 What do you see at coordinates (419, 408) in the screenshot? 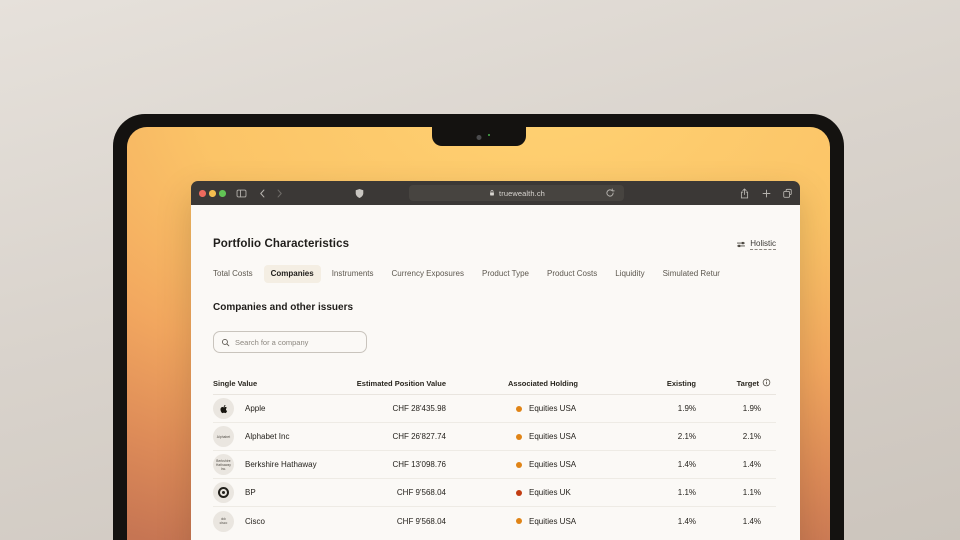
I see `position-value: CHF 28'435.98` at bounding box center [419, 408].